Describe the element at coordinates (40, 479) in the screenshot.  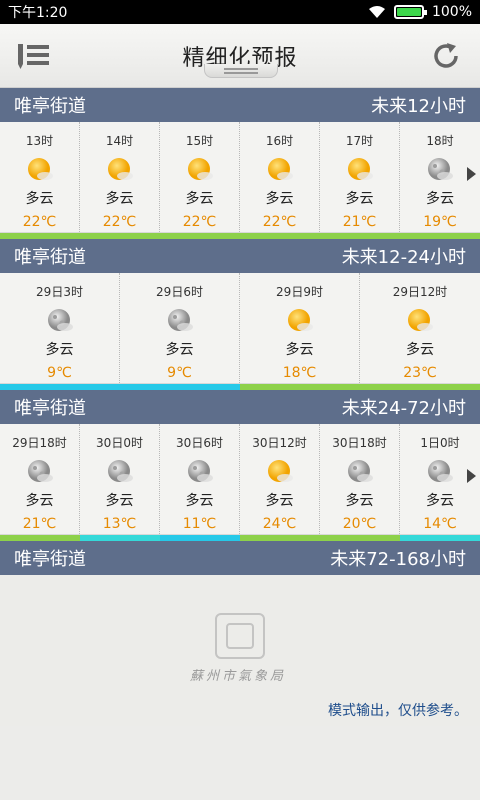
I see `forecast-cell: 29日18时 多云 21℃` at that location.